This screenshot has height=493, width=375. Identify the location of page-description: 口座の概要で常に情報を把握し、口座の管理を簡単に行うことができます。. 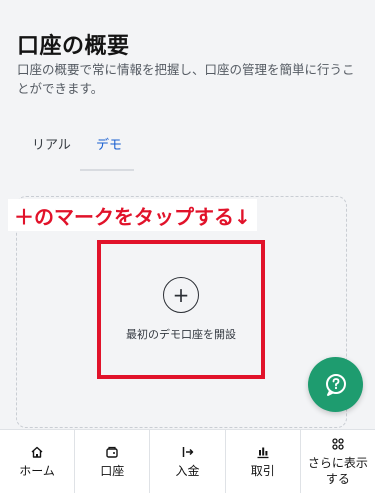
(186, 79).